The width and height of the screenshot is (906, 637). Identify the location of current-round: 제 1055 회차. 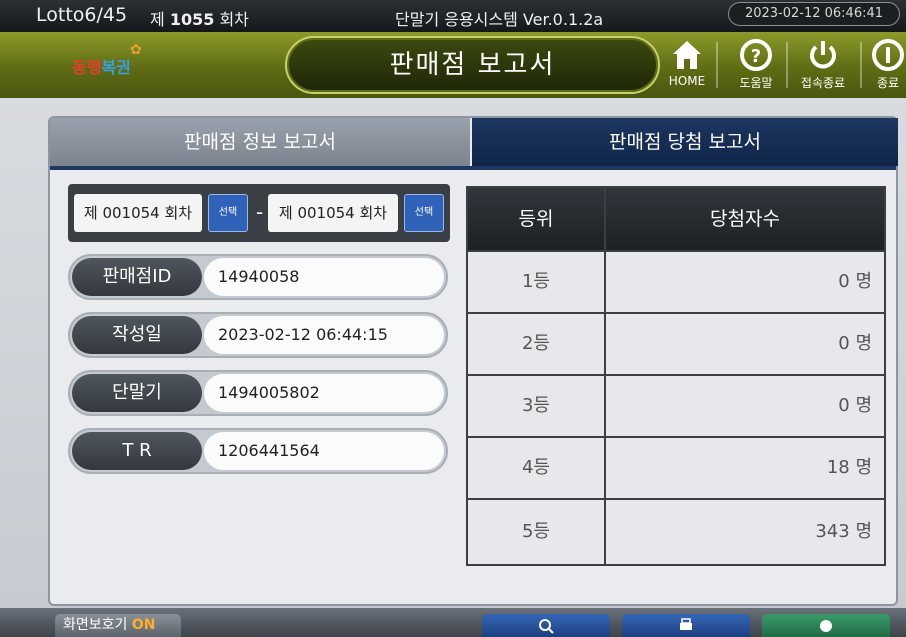
(199, 18).